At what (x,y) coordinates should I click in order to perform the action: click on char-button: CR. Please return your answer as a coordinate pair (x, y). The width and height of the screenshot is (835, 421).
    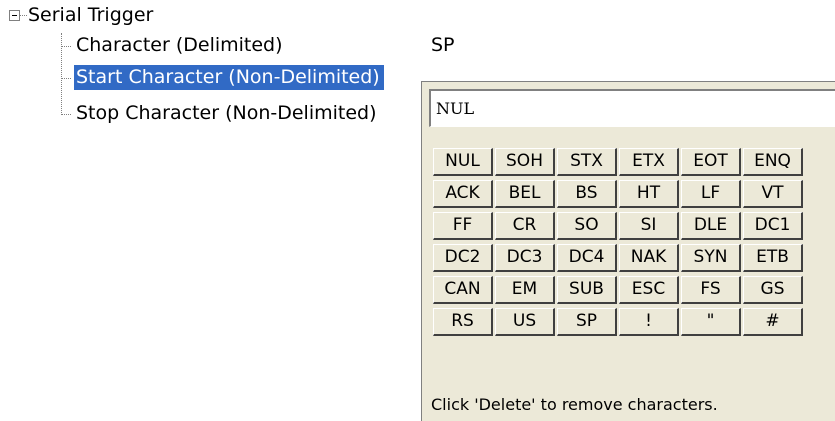
    Looking at the image, I should click on (525, 226).